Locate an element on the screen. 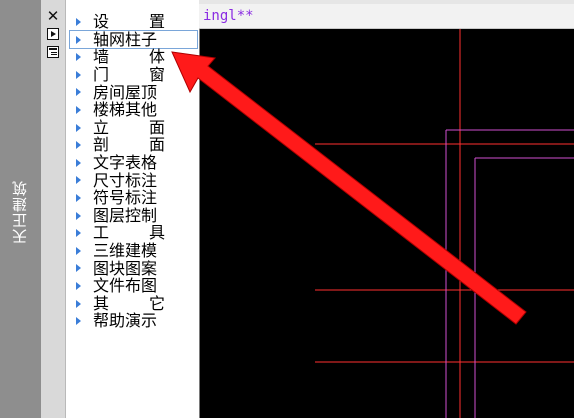  menu-item: 楼梯其他 is located at coordinates (132, 110).